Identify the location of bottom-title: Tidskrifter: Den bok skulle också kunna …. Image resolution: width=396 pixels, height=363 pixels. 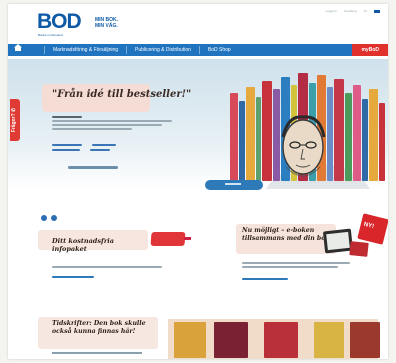
(99, 327).